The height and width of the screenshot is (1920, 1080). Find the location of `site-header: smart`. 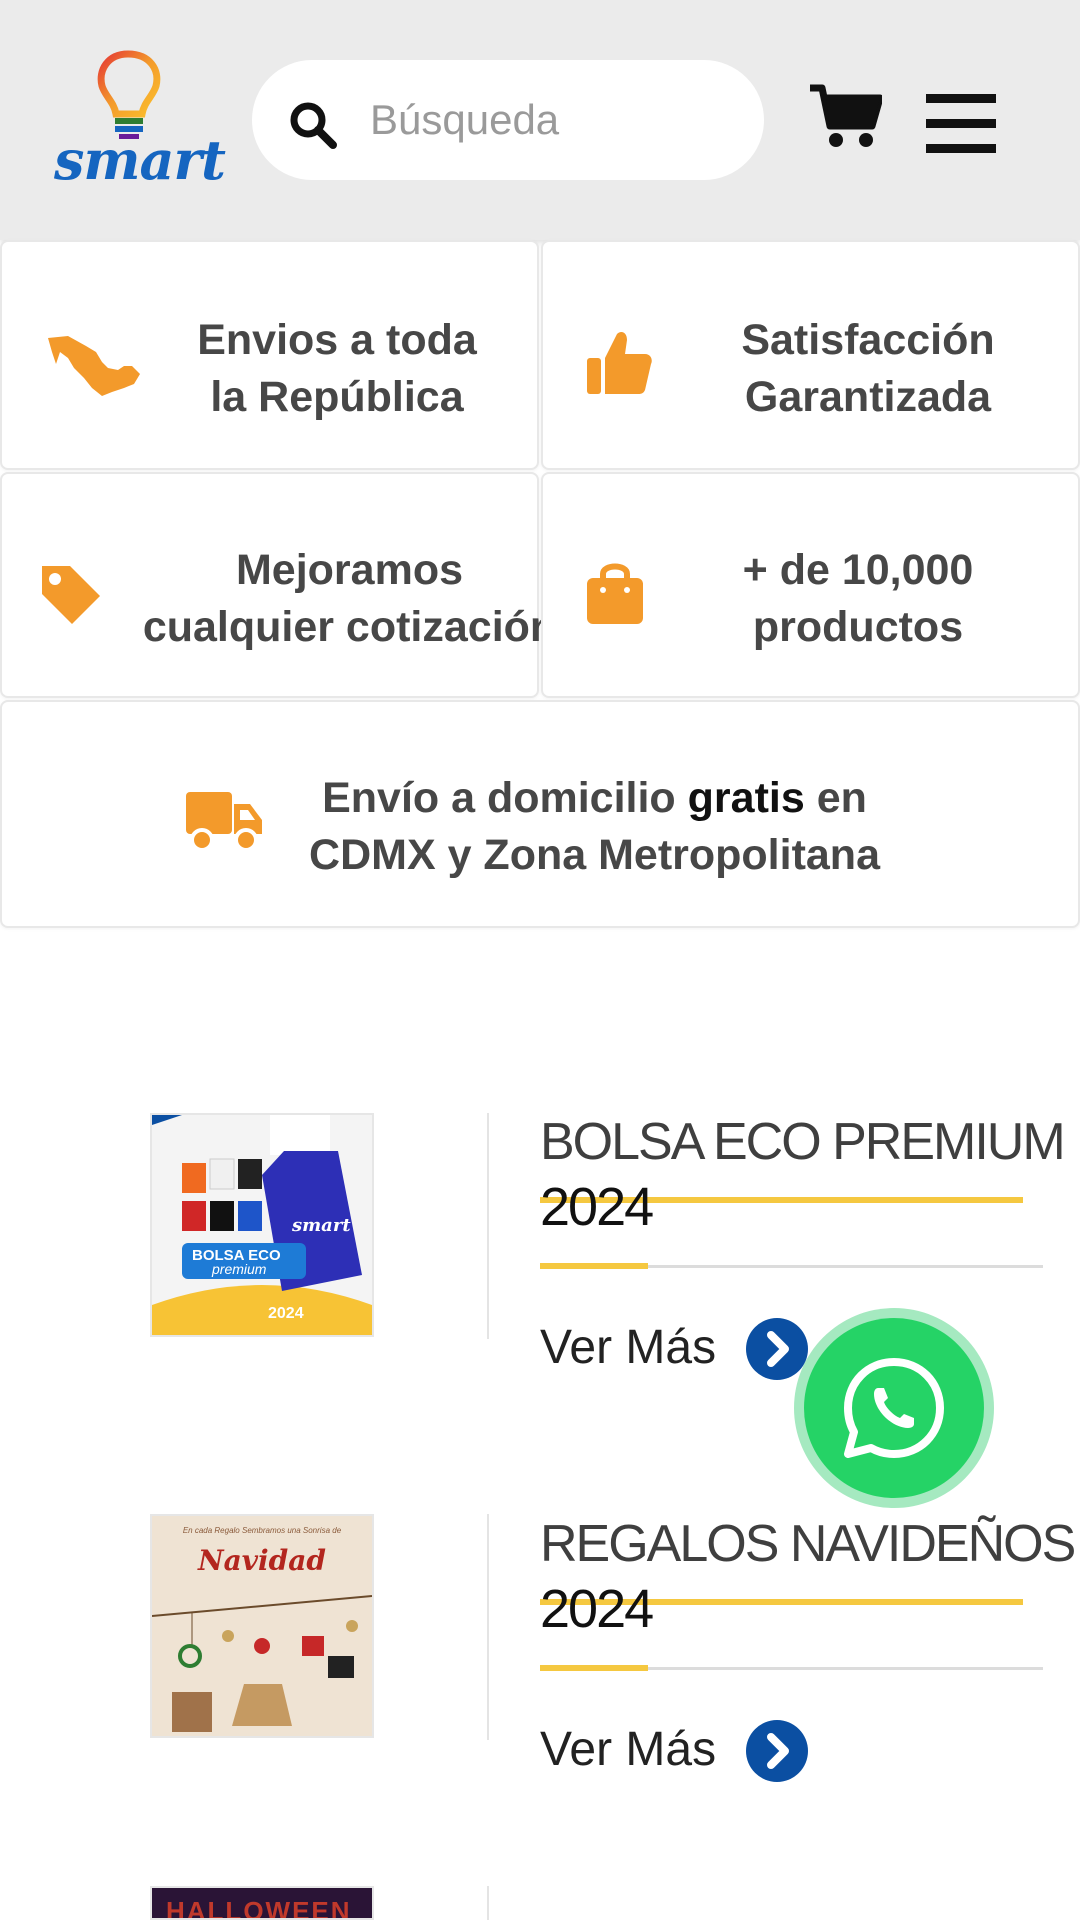

site-header: smart is located at coordinates (540, 120).